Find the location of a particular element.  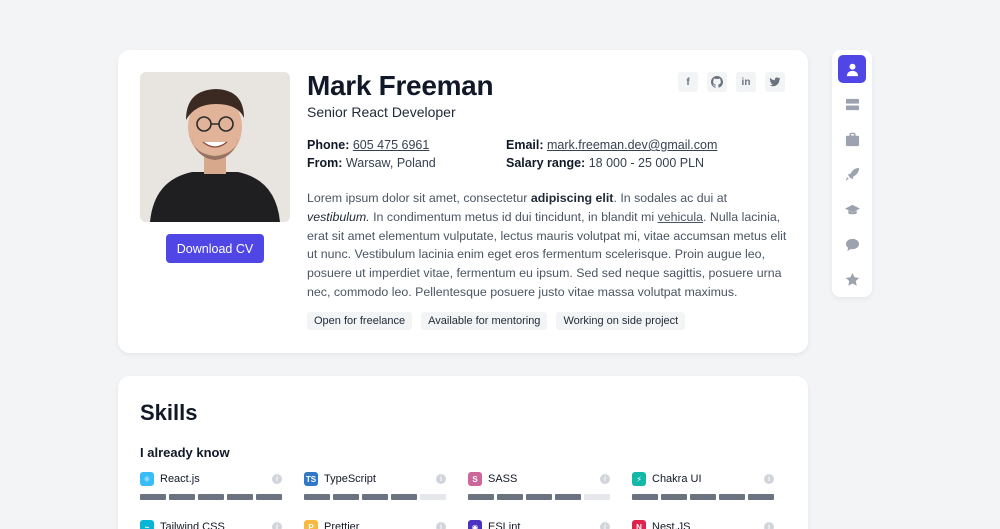

nav-work is located at coordinates (852, 139).